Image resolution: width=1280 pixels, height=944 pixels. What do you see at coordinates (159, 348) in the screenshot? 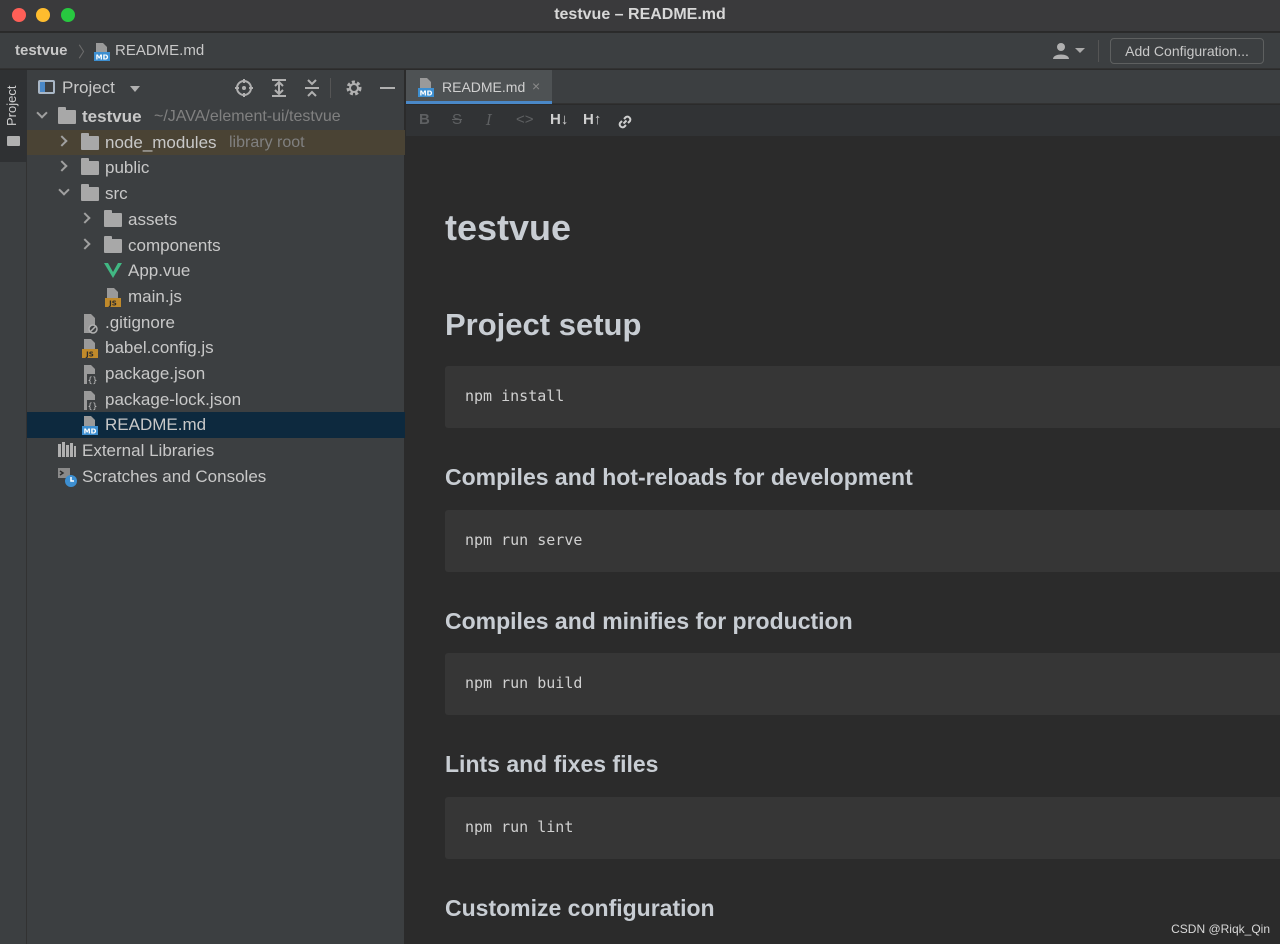
I see `tree-item-label: babel.config.js` at bounding box center [159, 348].